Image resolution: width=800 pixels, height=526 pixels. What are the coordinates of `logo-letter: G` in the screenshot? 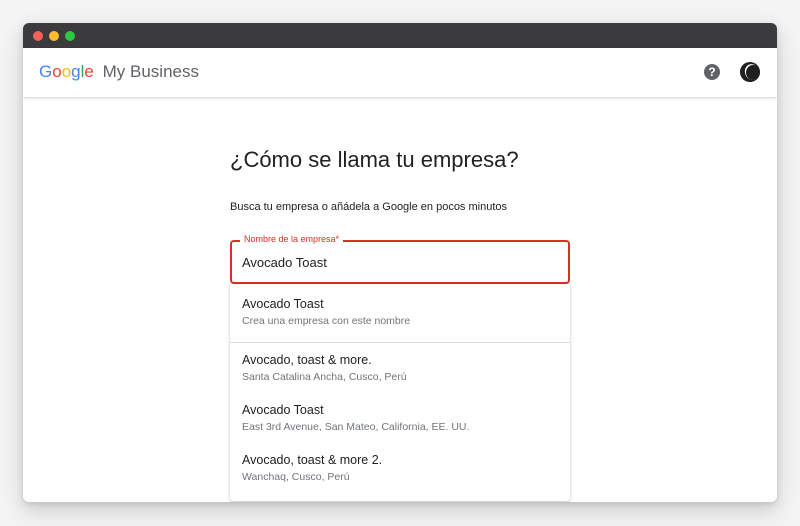 It's located at (46, 71).